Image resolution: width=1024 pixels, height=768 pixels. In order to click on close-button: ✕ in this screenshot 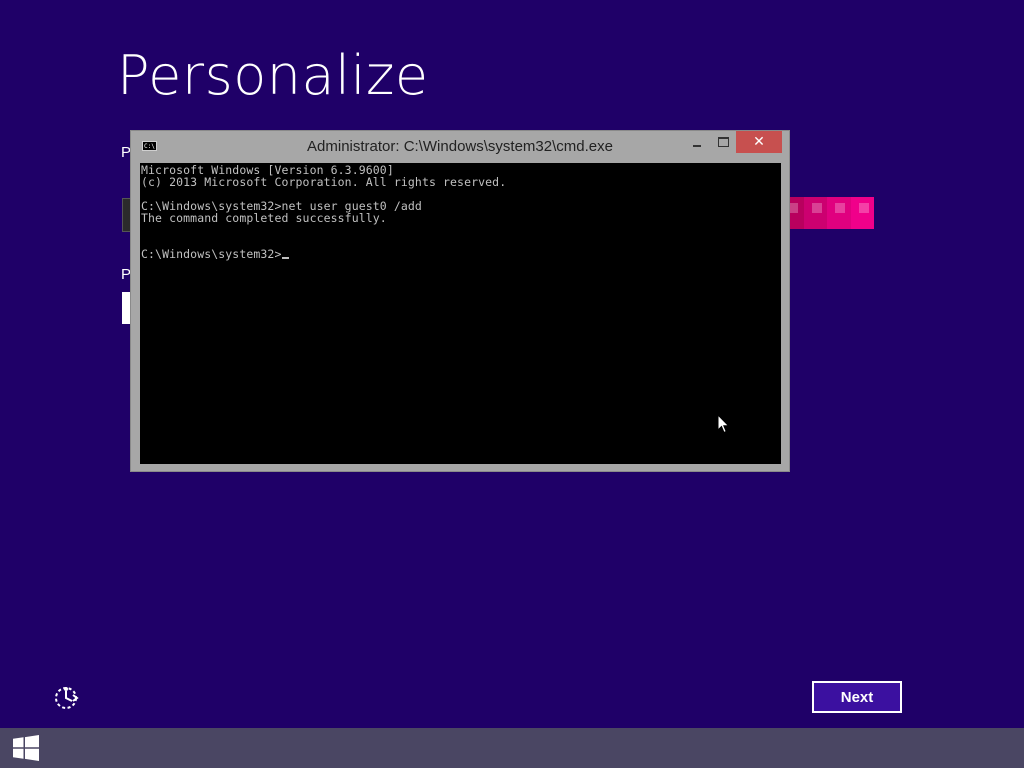, I will do `click(759, 142)`.